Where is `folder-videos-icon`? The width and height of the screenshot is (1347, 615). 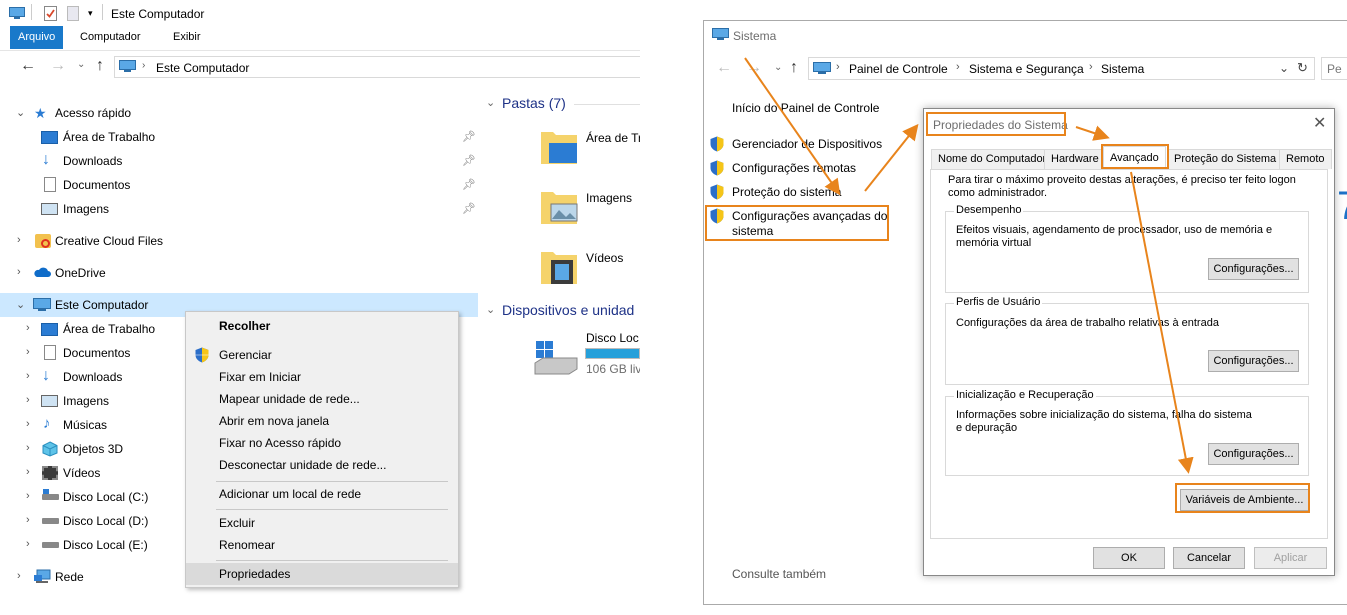
folder-videos-icon is located at coordinates (559, 265).